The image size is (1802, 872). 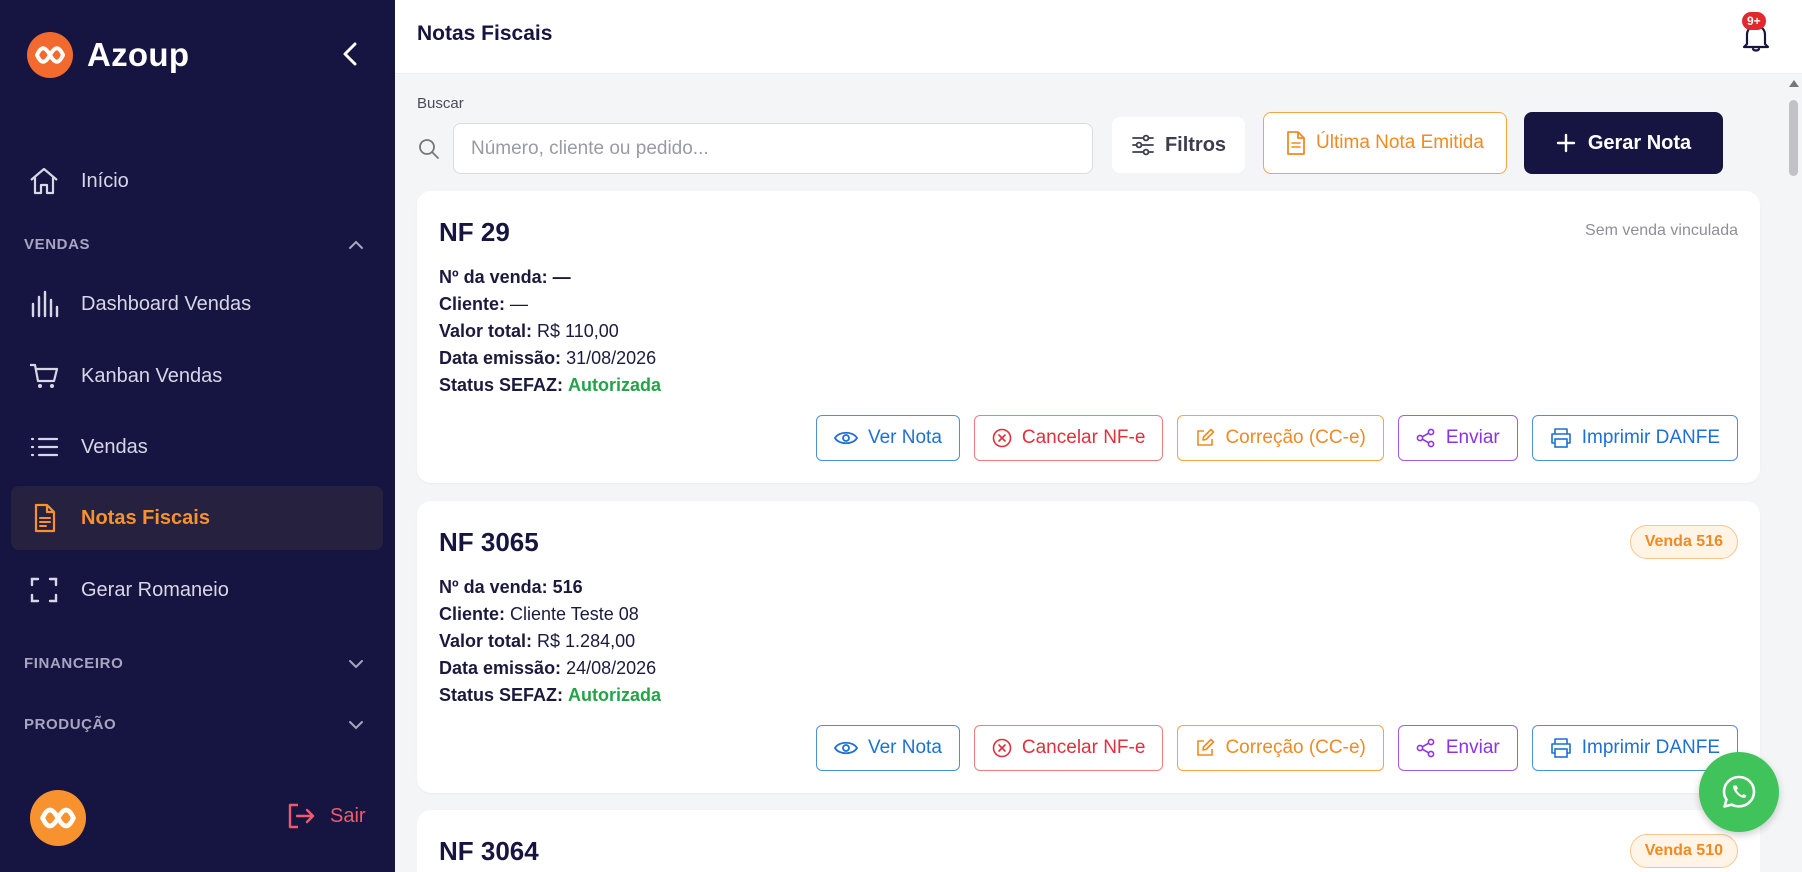 I want to click on section-financeiro: FINANCEIRO, so click(x=194, y=663).